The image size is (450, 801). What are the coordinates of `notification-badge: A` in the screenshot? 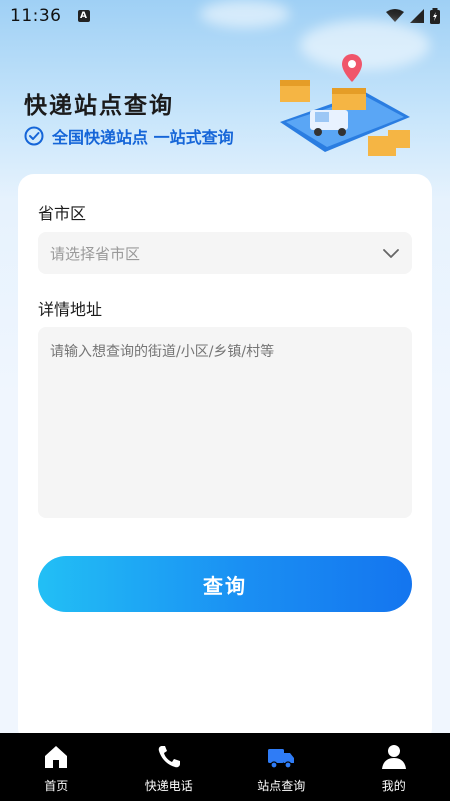 It's located at (83, 16).